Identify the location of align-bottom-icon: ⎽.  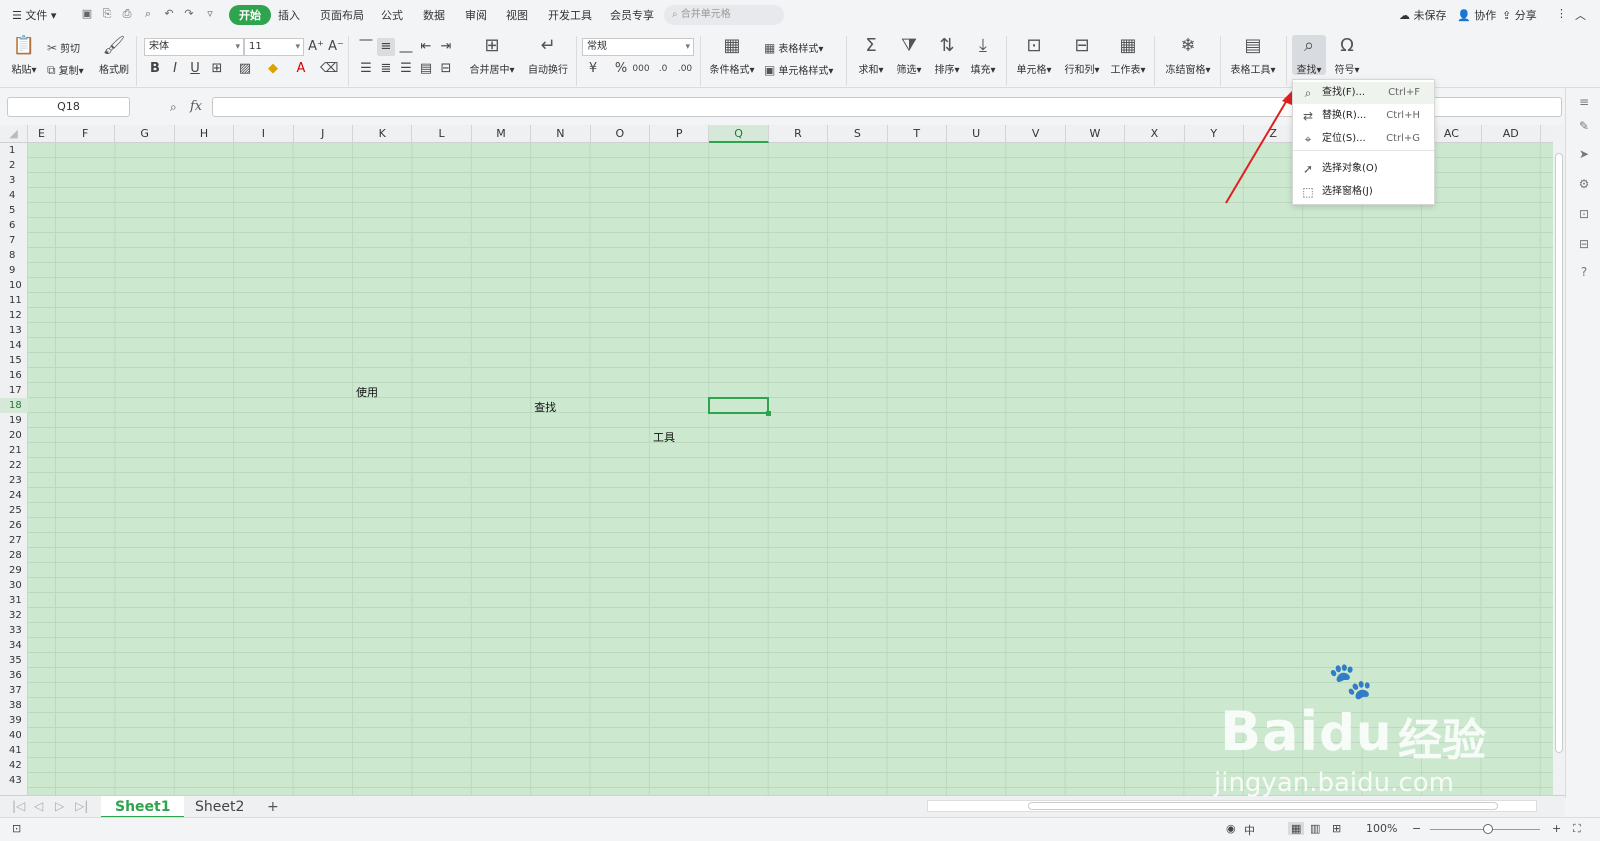
(406, 47).